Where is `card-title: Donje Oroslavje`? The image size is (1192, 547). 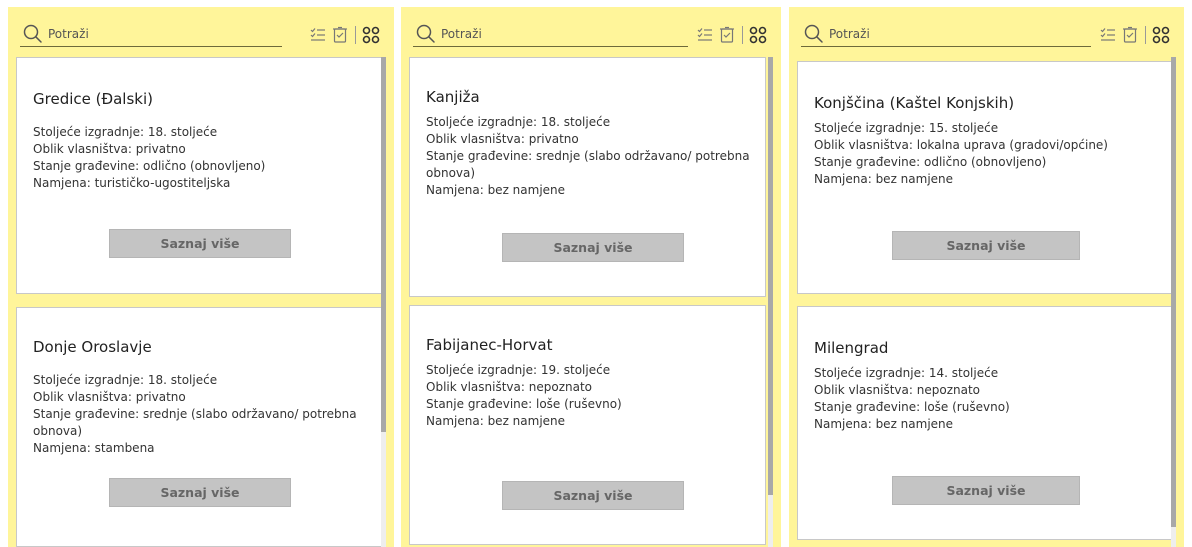
card-title: Donje Oroslavje is located at coordinates (92, 347).